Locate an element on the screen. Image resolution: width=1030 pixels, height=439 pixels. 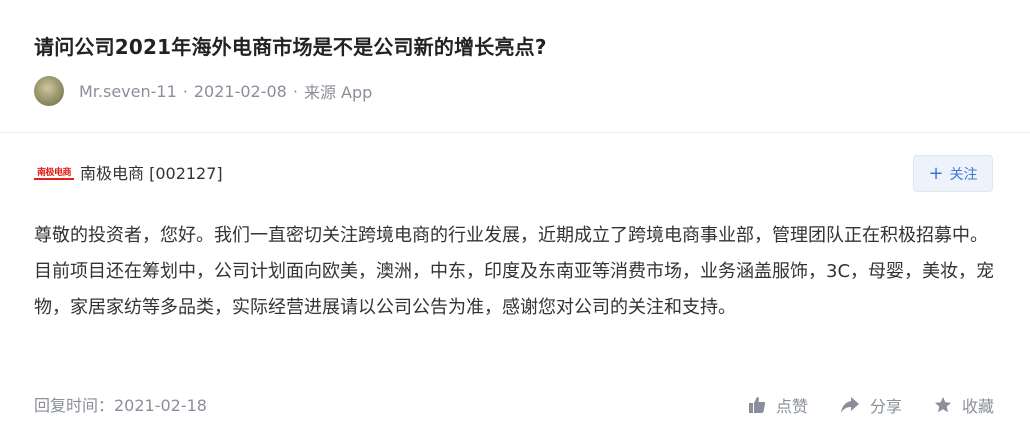
username: Mr.seven-11 is located at coordinates (128, 91).